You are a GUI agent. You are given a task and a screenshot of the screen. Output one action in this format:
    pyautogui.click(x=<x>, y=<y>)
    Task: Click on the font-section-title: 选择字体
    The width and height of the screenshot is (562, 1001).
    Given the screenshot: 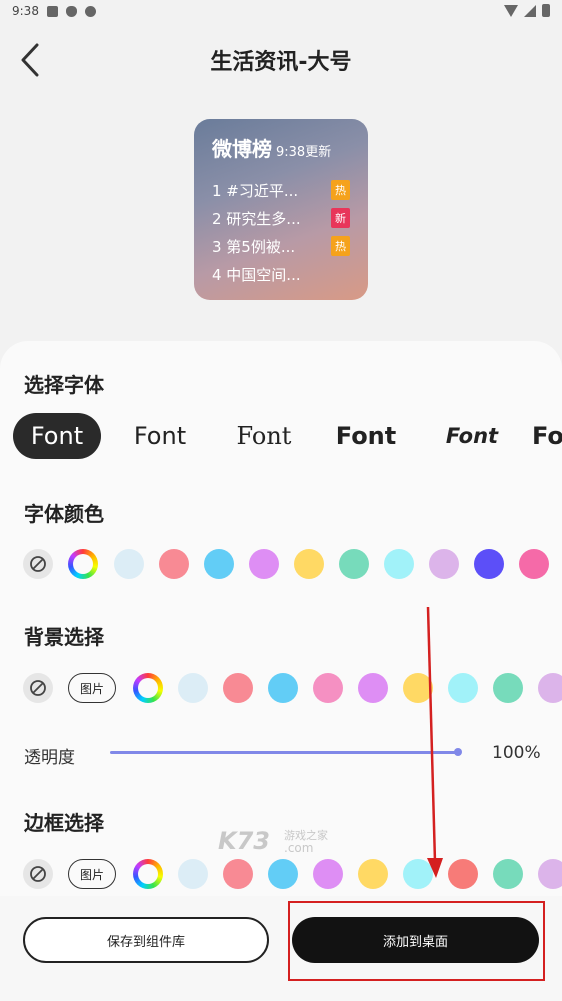 What is the action you would take?
    pyautogui.click(x=64, y=385)
    